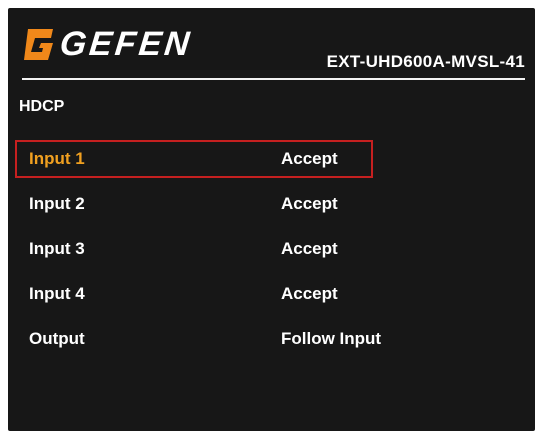 This screenshot has width=543, height=439. What do you see at coordinates (57, 158) in the screenshot?
I see `menu-row-label: Input 1` at bounding box center [57, 158].